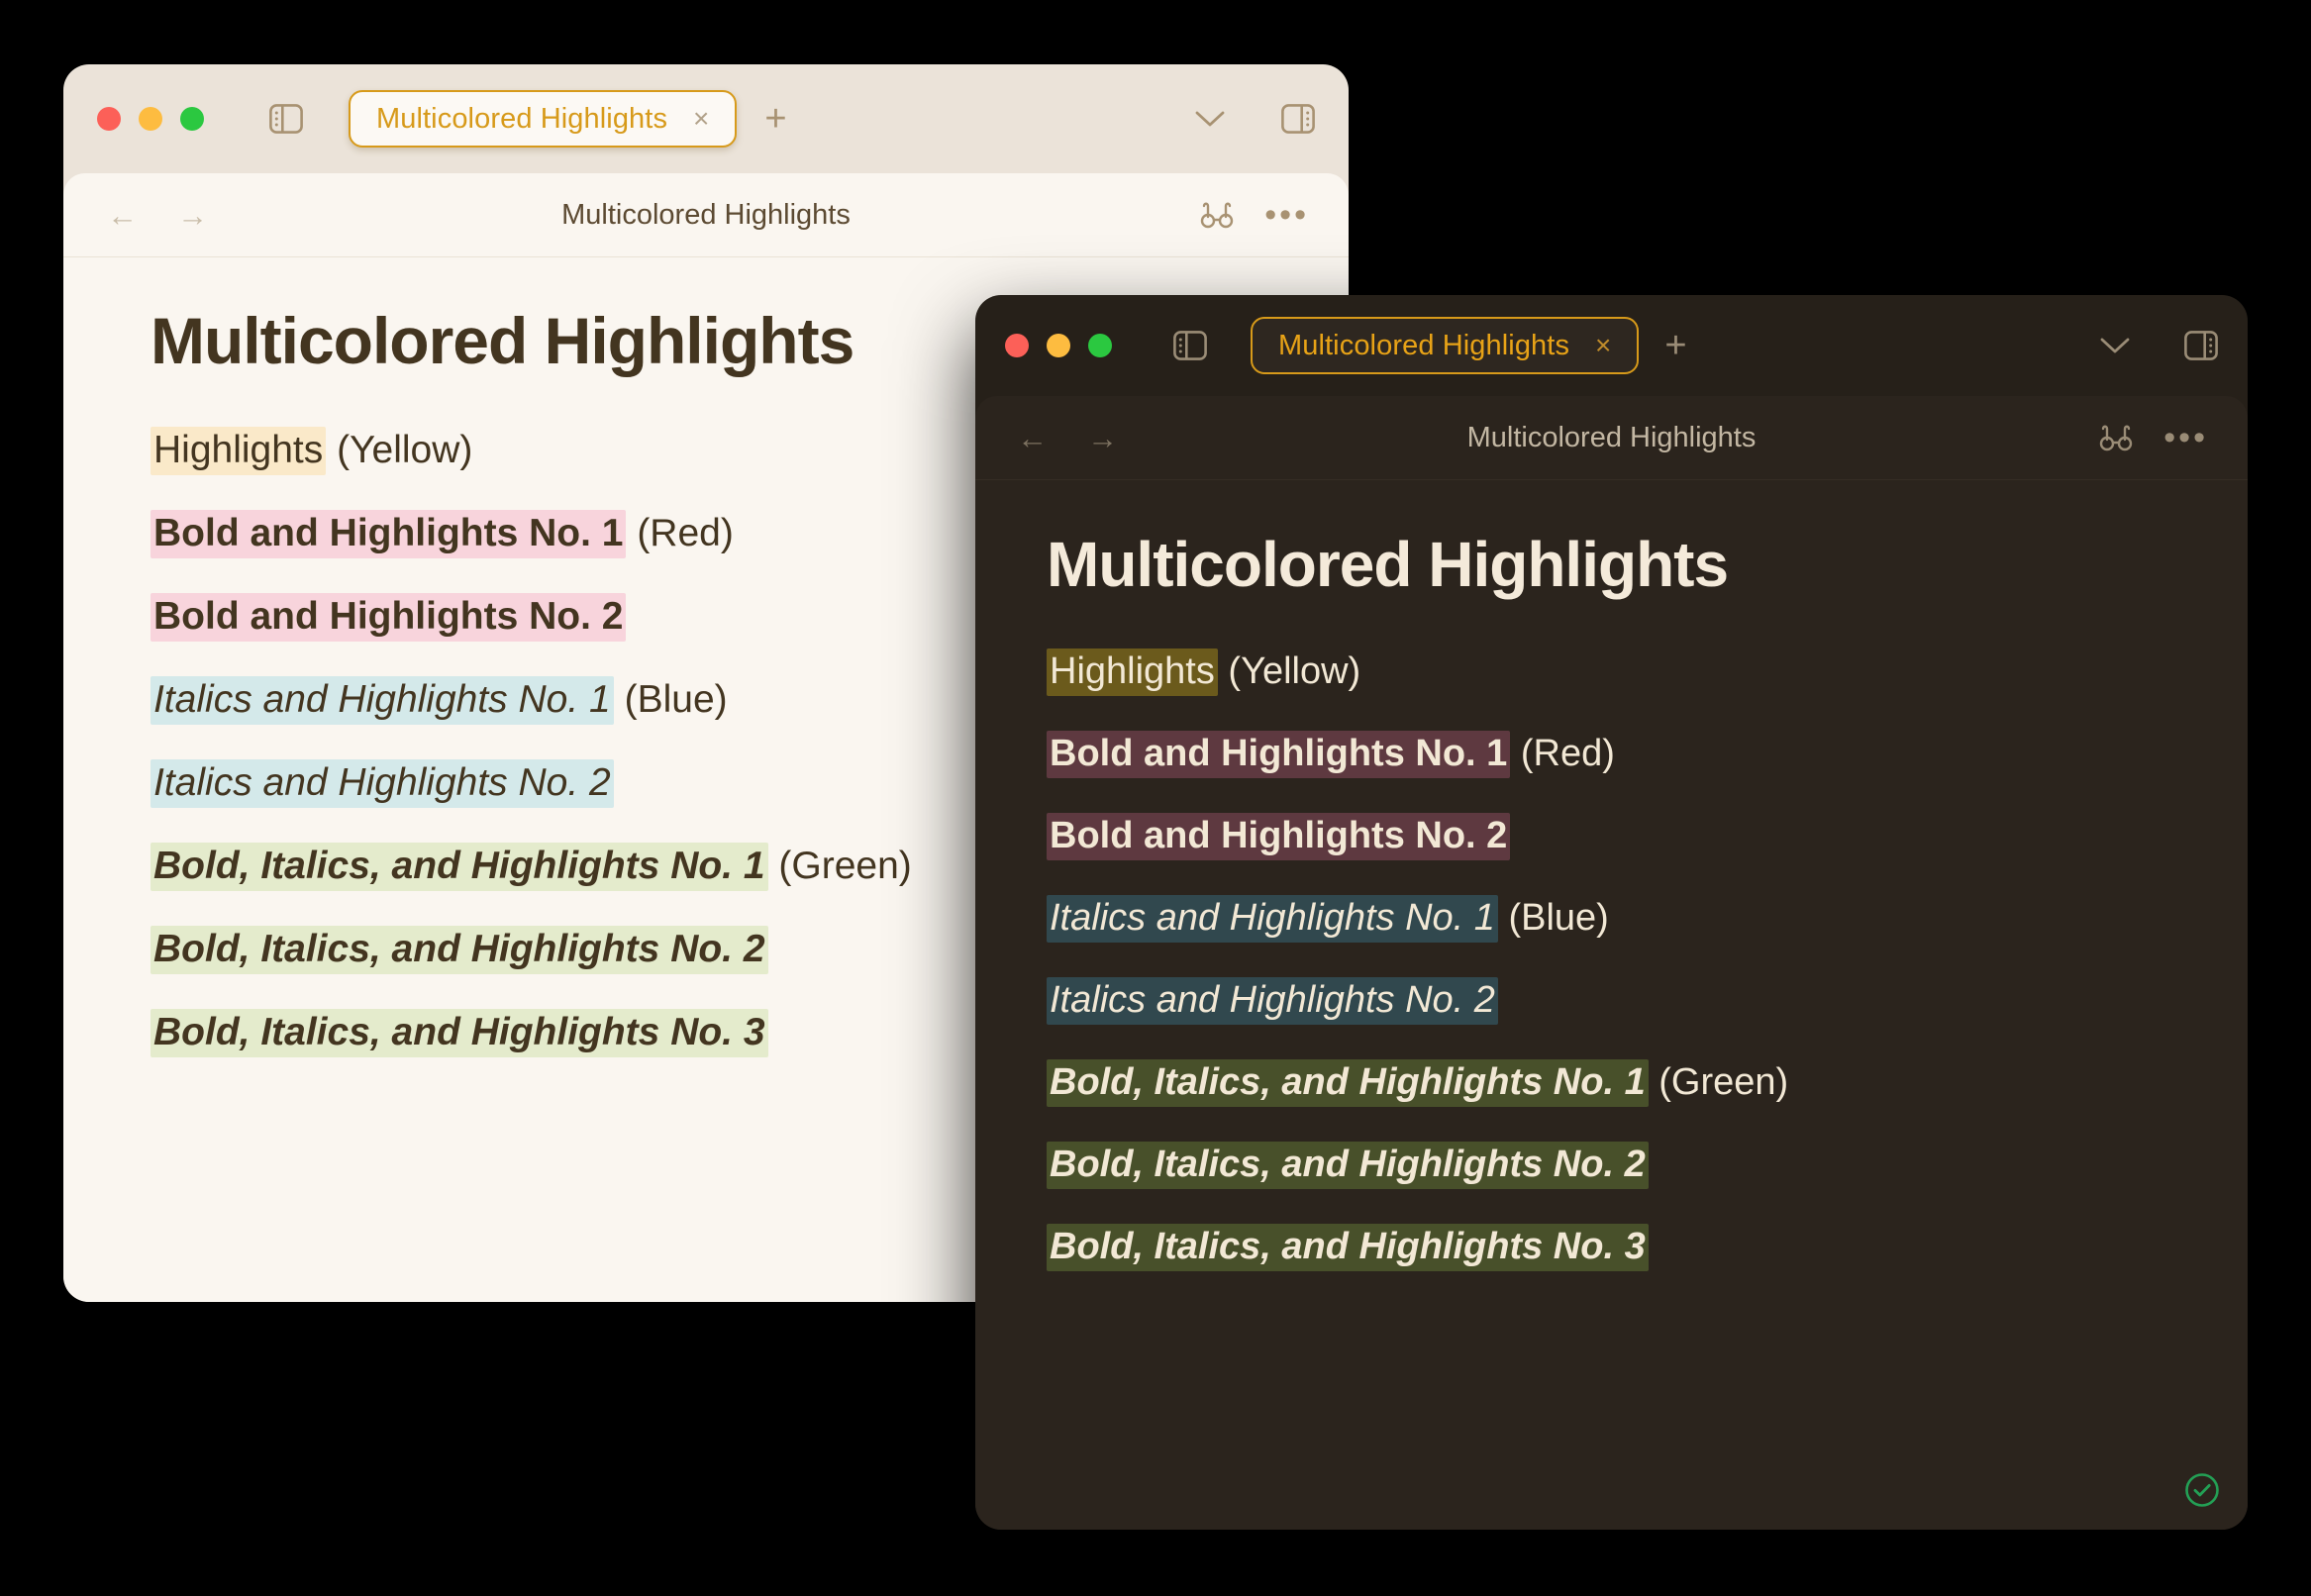  I want to click on status-badge, so click(2202, 1490).